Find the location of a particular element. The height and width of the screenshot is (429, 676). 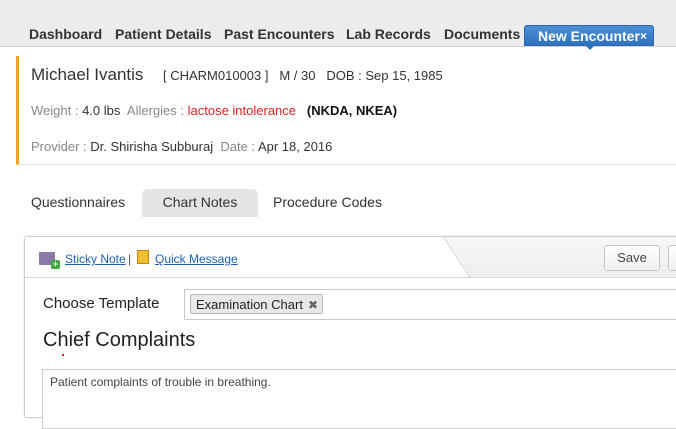

dob-label: DOB : is located at coordinates (344, 75).